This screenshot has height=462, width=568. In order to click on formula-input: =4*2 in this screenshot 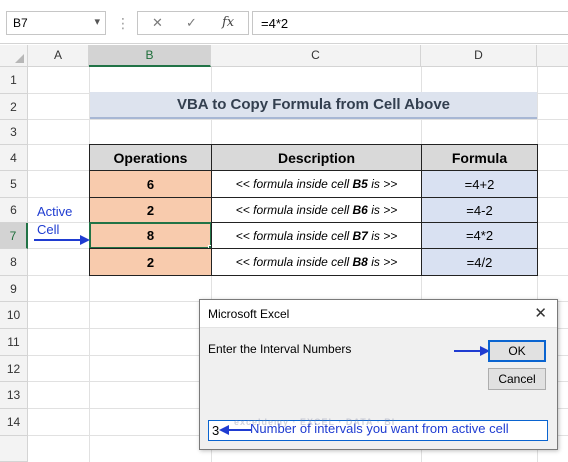, I will do `click(410, 23)`.